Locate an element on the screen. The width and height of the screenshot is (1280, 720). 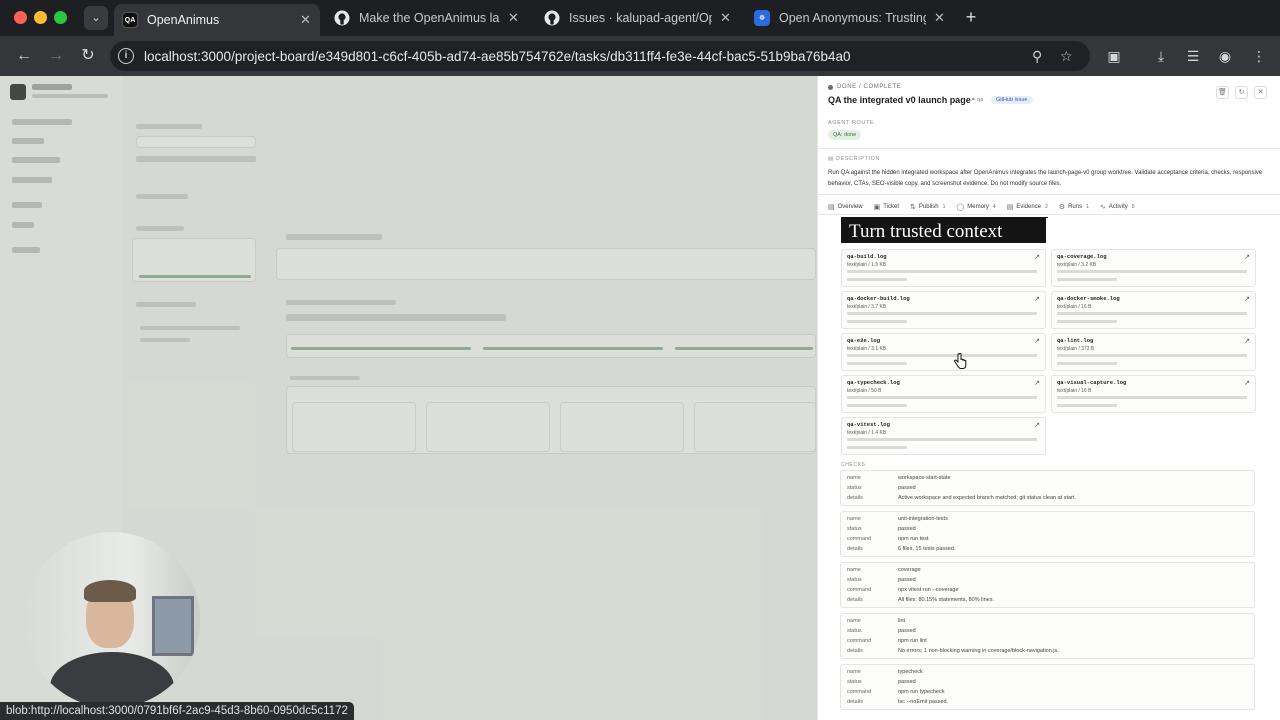
tab-publish: ⇅ Publish 1 is located at coordinates (927, 207).